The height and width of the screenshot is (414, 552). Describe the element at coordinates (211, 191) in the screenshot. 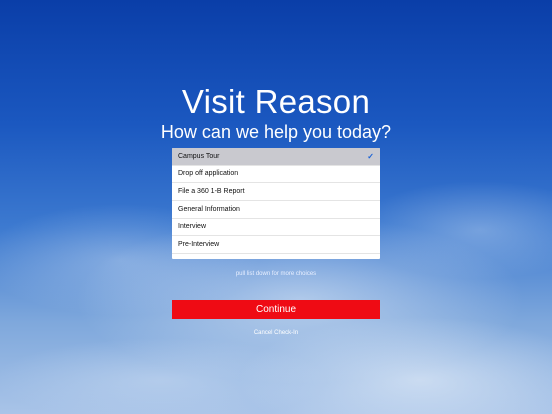

I see `list-item-label: File a 360 1-B Report` at that location.